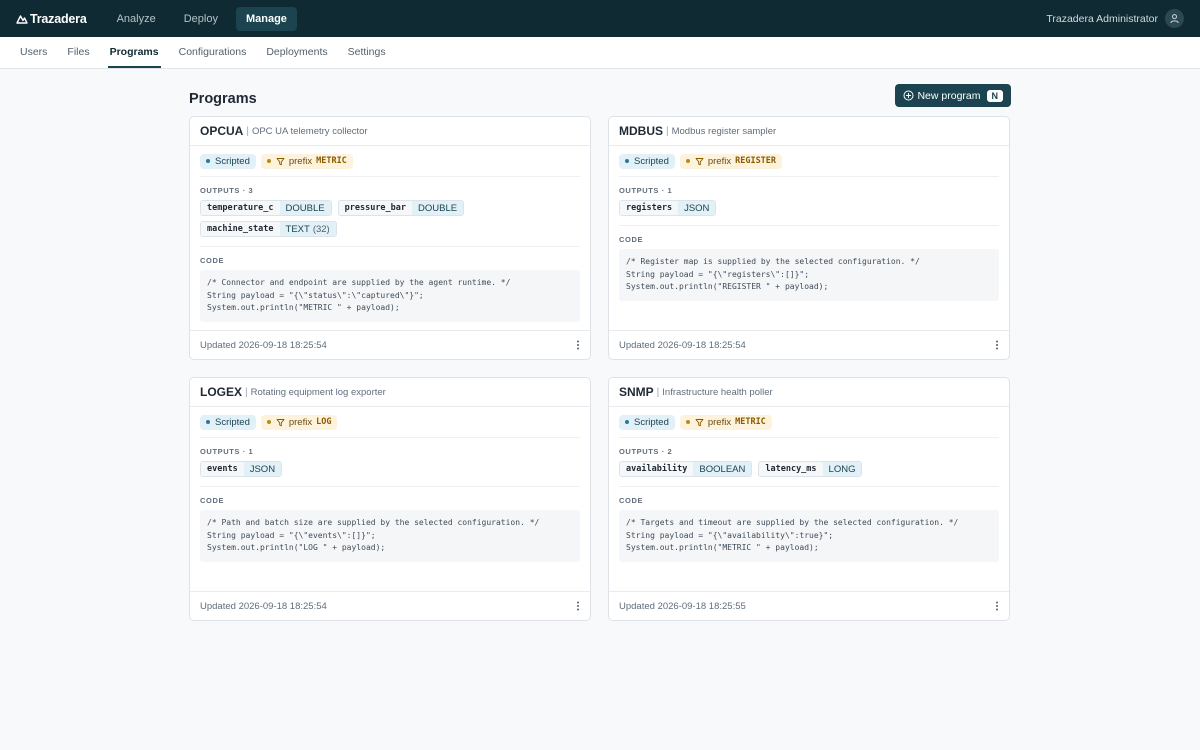  I want to click on output-type: DOUBLE, so click(305, 208).